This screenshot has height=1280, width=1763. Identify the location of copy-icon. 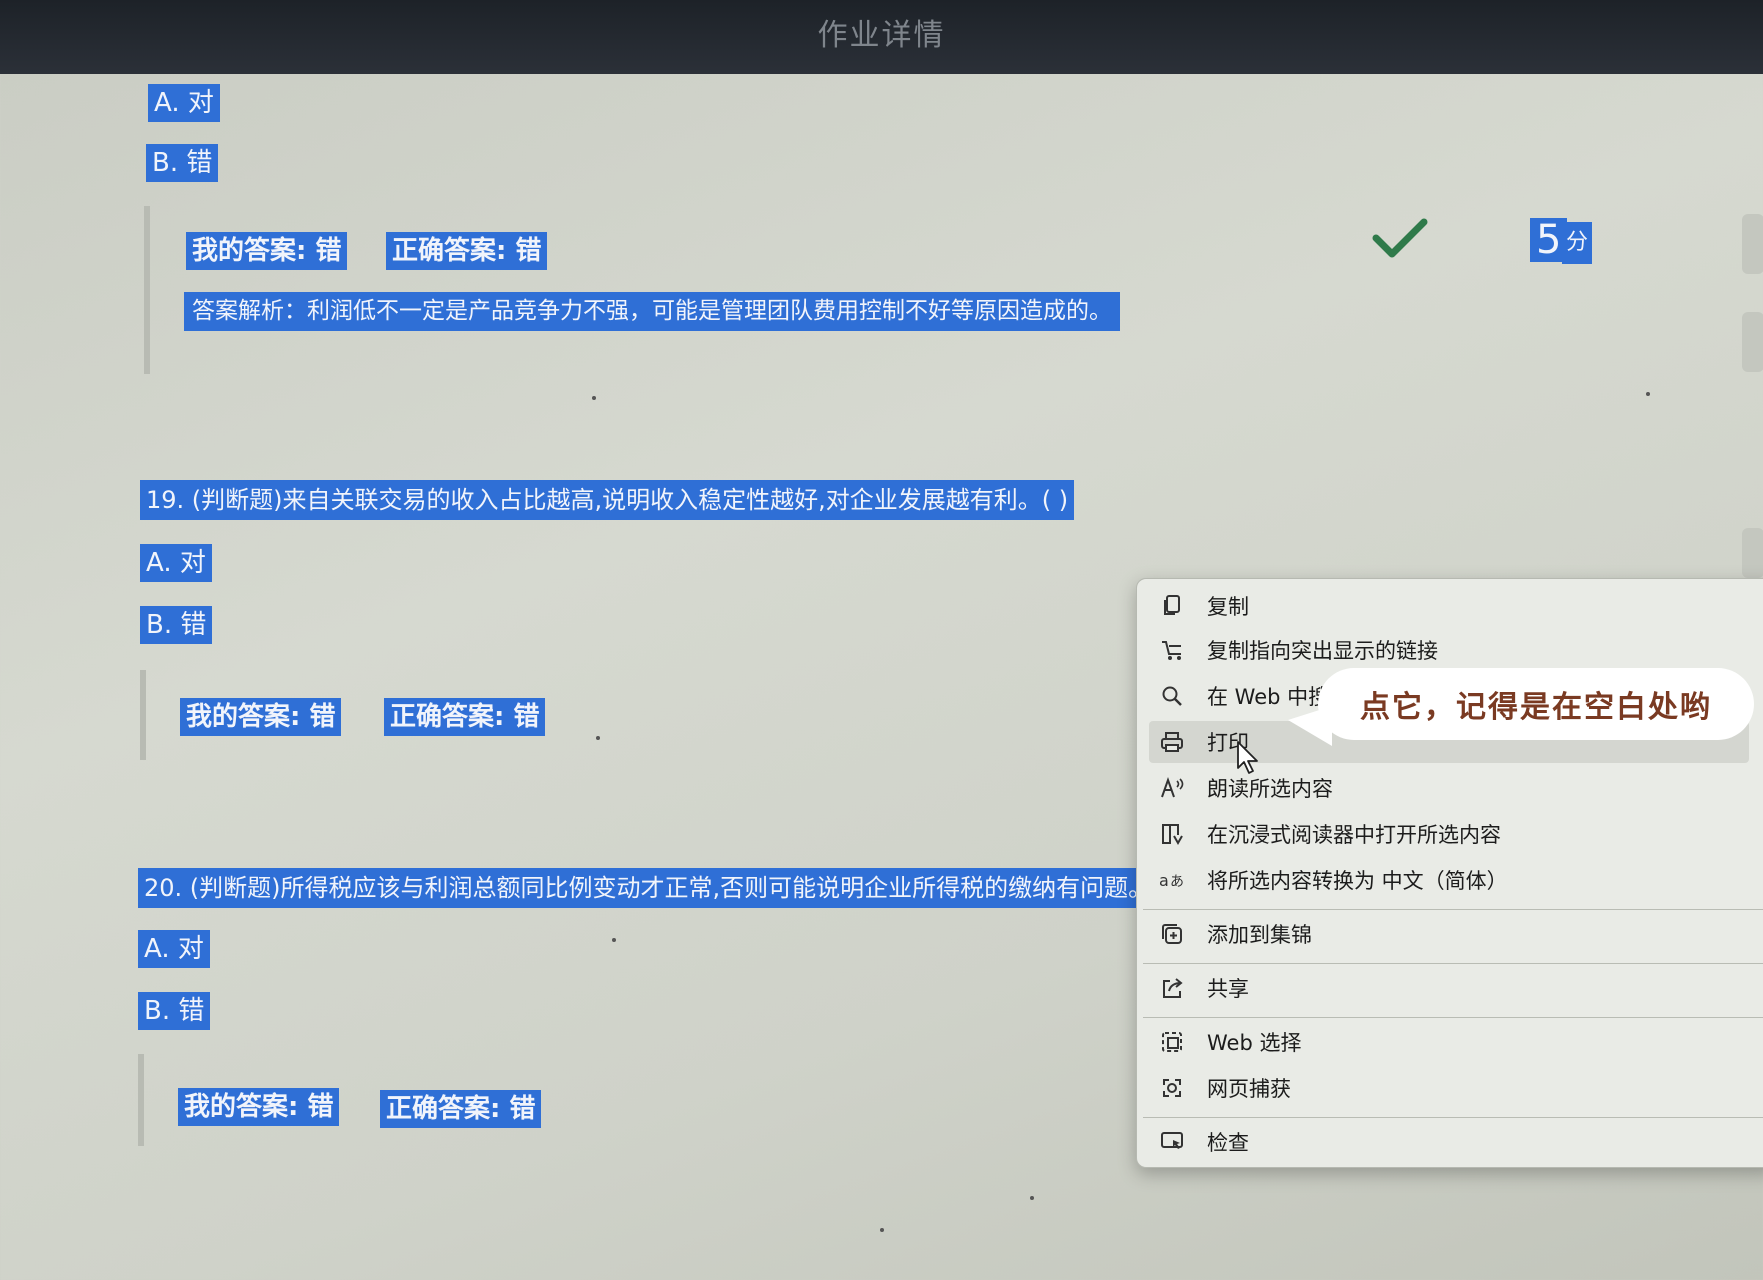
(1172, 606).